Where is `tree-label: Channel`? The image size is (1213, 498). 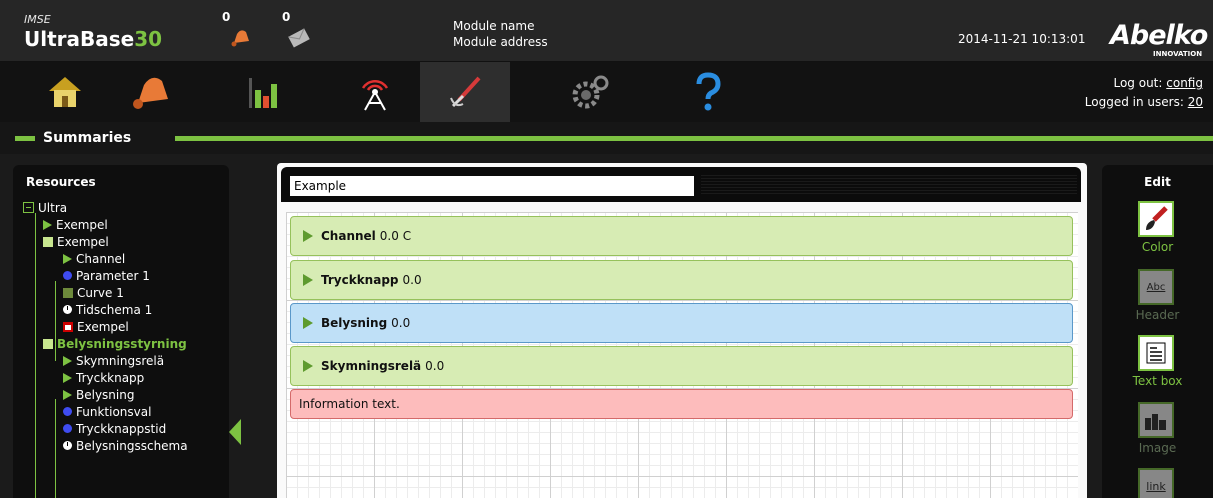
tree-label: Channel is located at coordinates (101, 258).